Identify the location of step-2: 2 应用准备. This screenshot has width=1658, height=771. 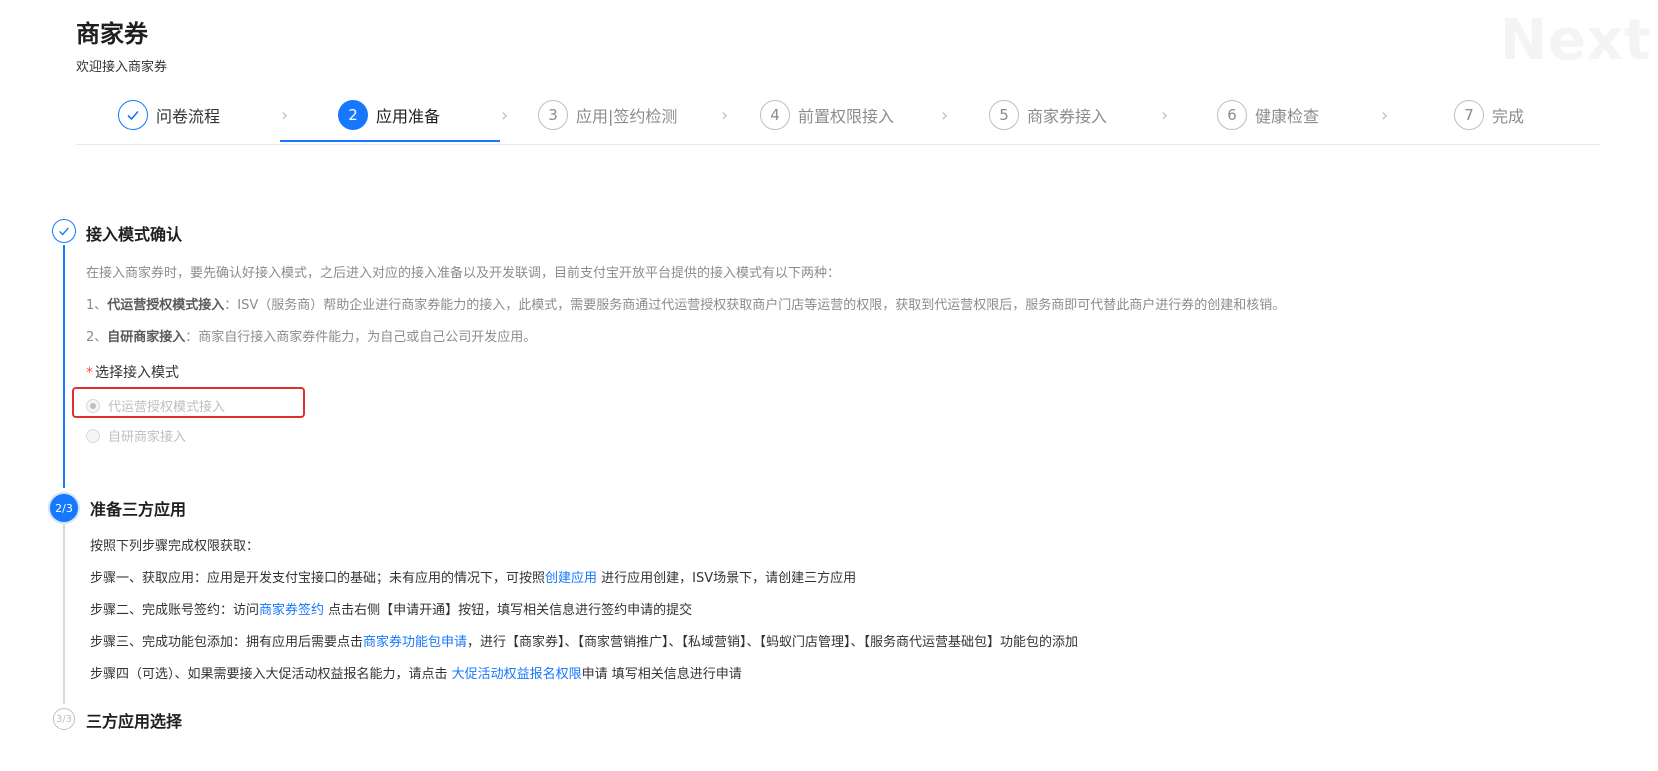
(389, 115).